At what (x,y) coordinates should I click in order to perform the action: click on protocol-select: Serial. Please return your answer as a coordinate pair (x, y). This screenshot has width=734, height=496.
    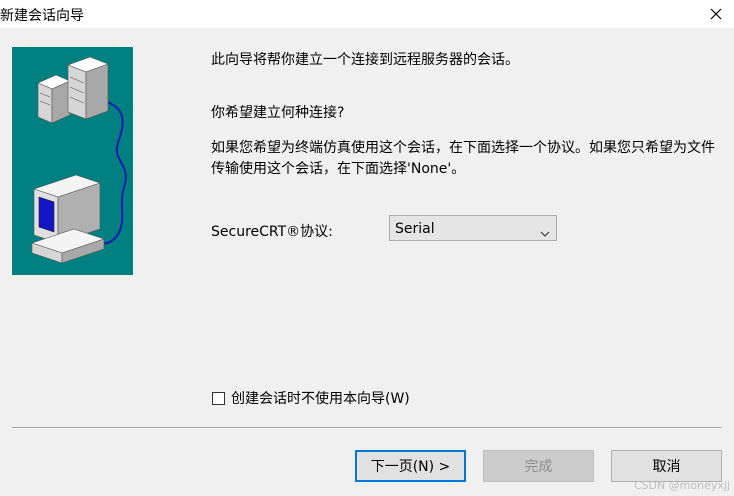
    Looking at the image, I should click on (473, 228).